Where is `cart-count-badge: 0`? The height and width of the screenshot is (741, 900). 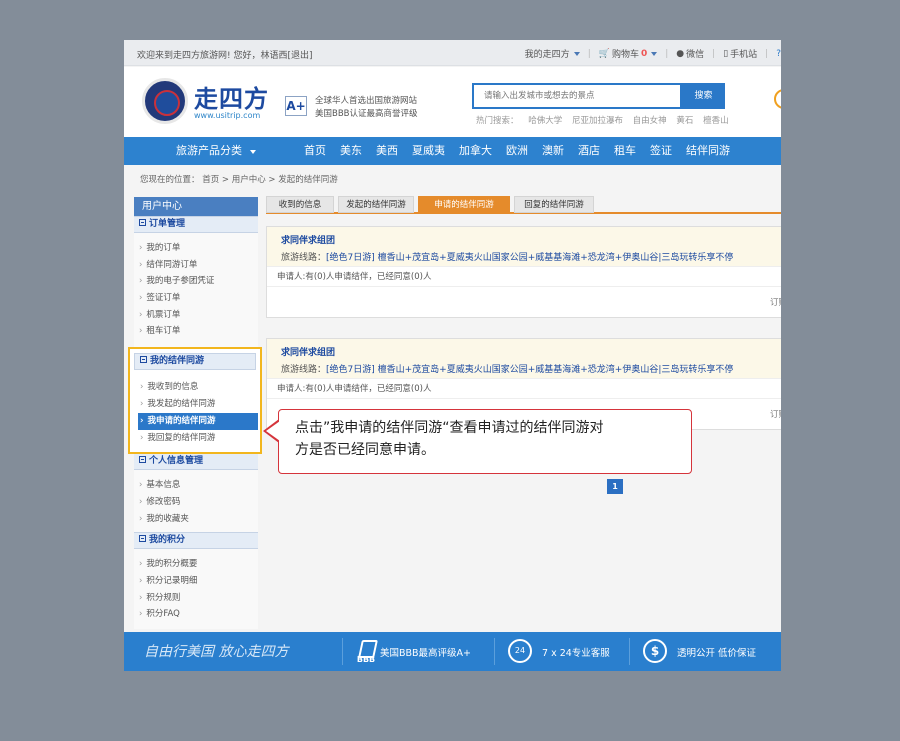
cart-count-badge: 0 is located at coordinates (644, 53).